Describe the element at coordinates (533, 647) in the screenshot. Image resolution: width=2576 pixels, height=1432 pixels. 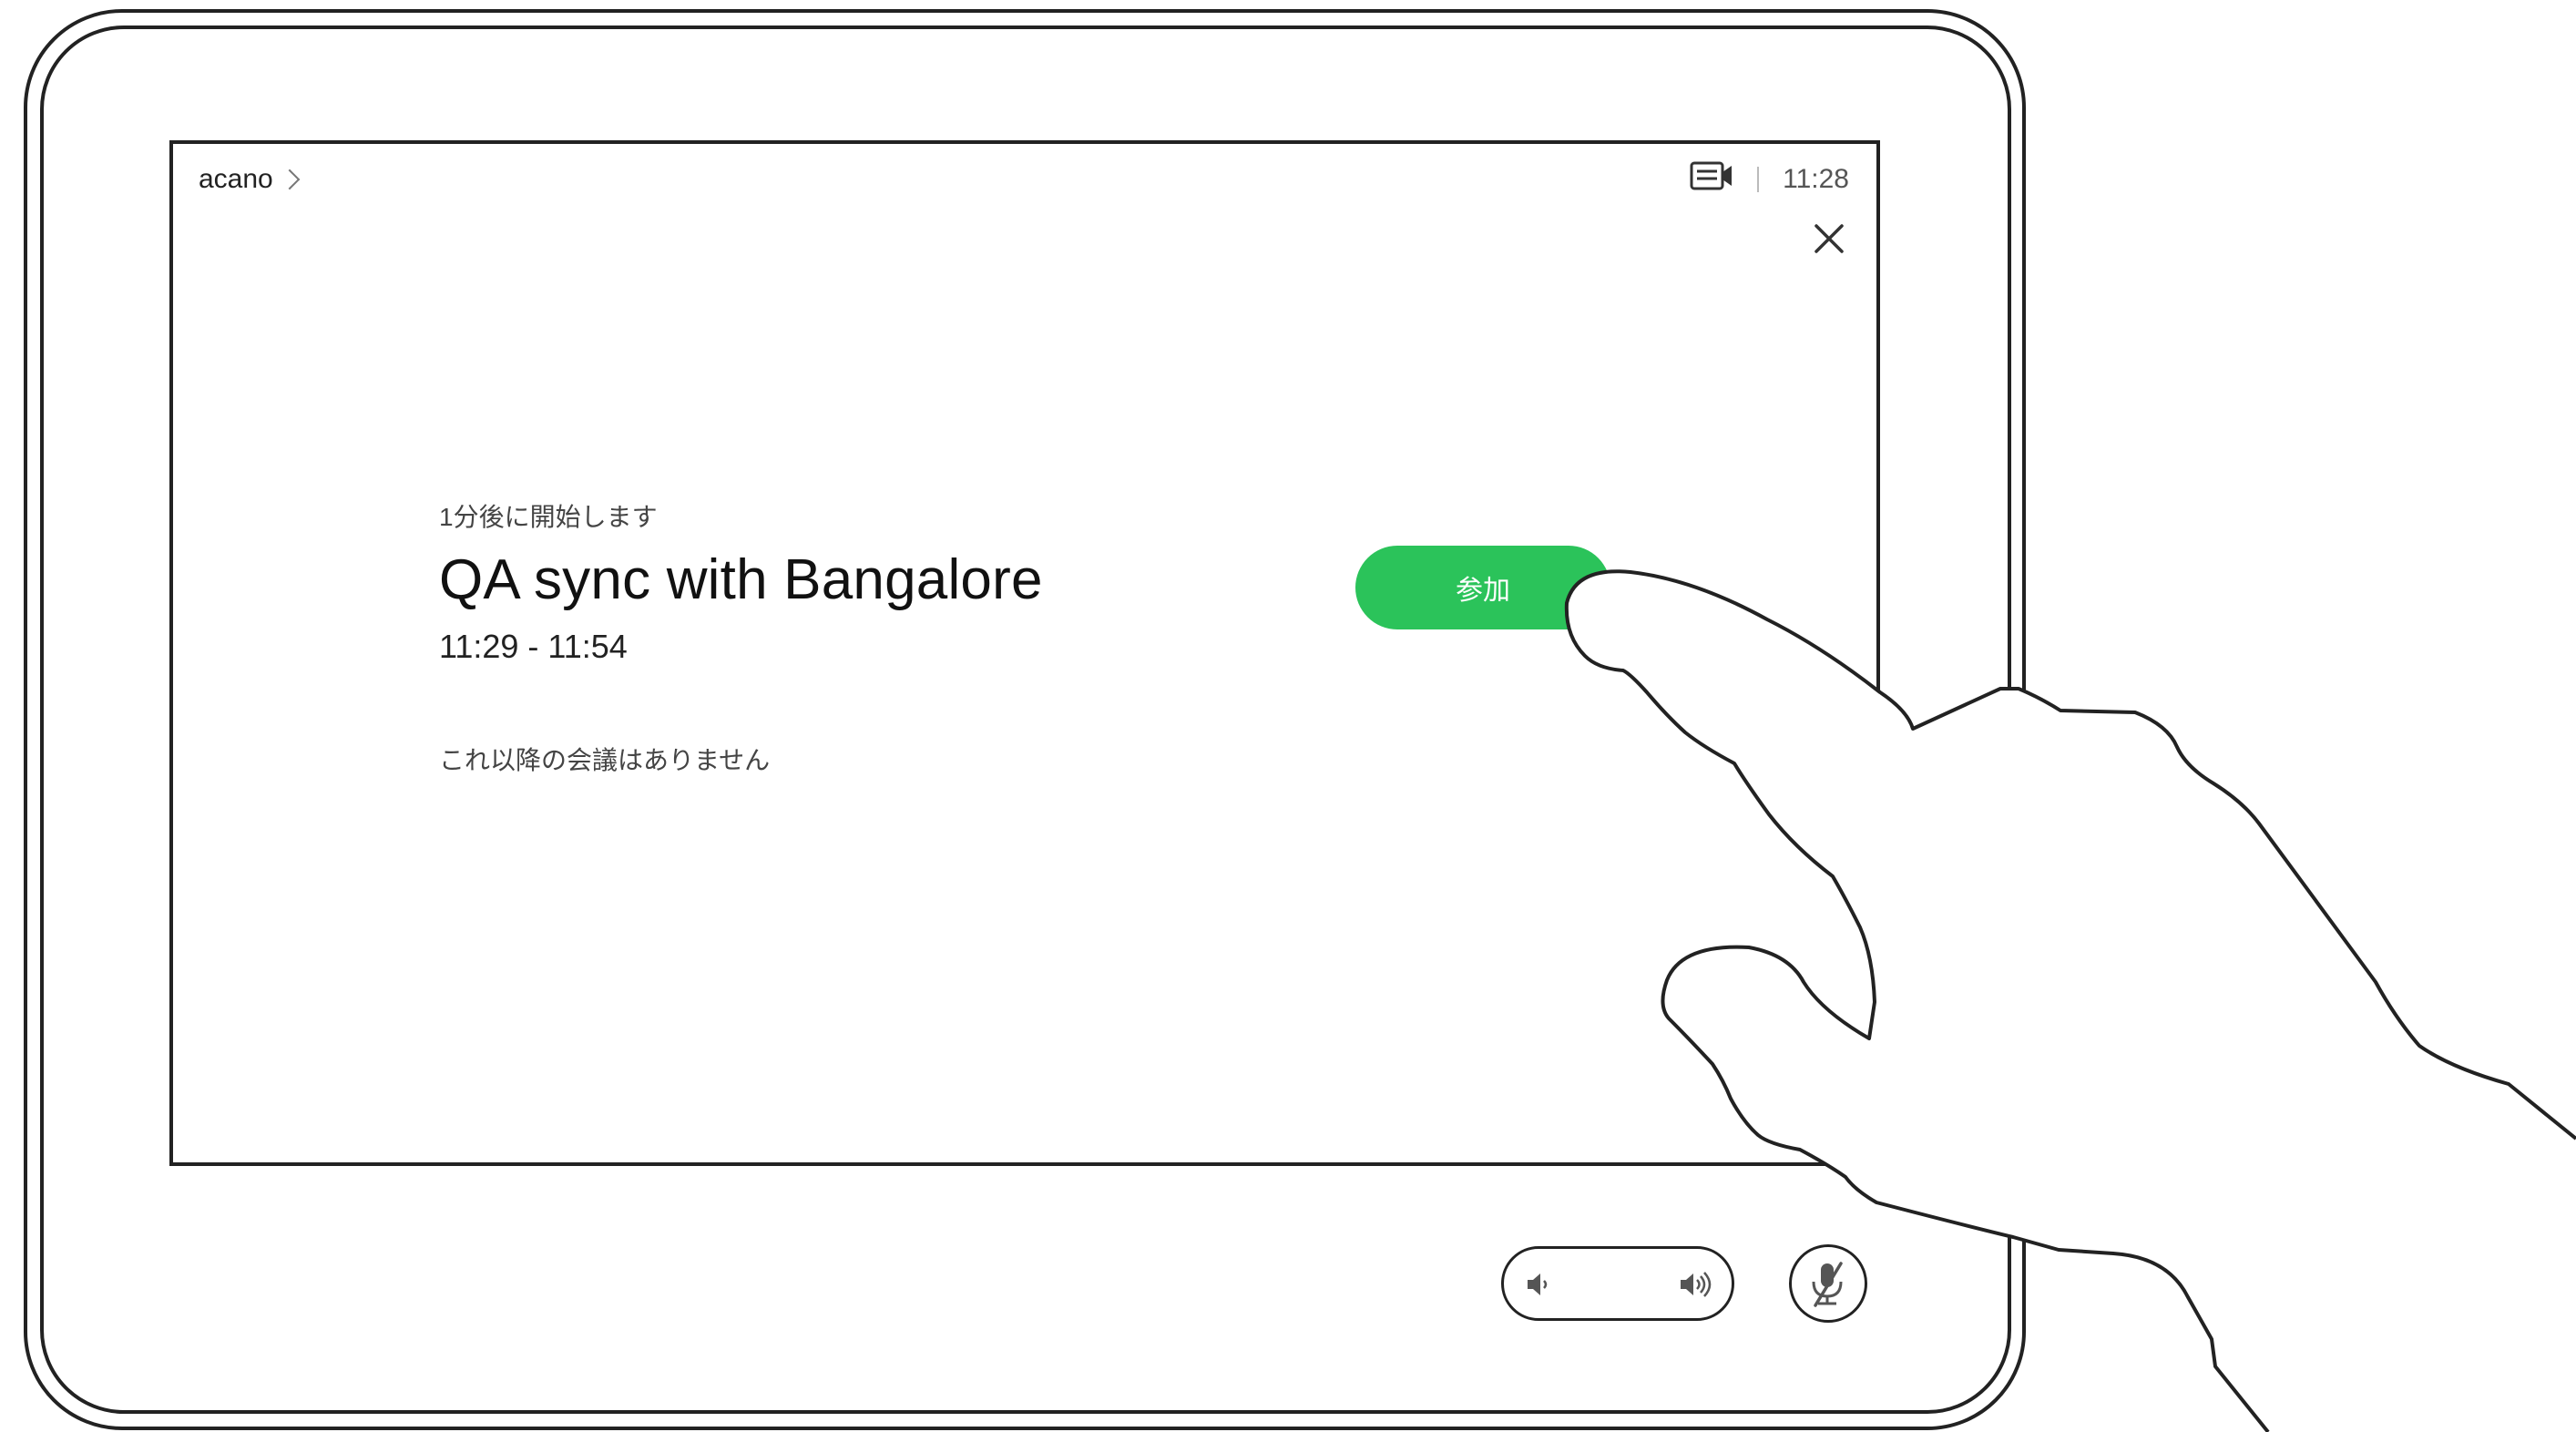
I see `meeting-time-range: 11:29 - 11:54` at that location.